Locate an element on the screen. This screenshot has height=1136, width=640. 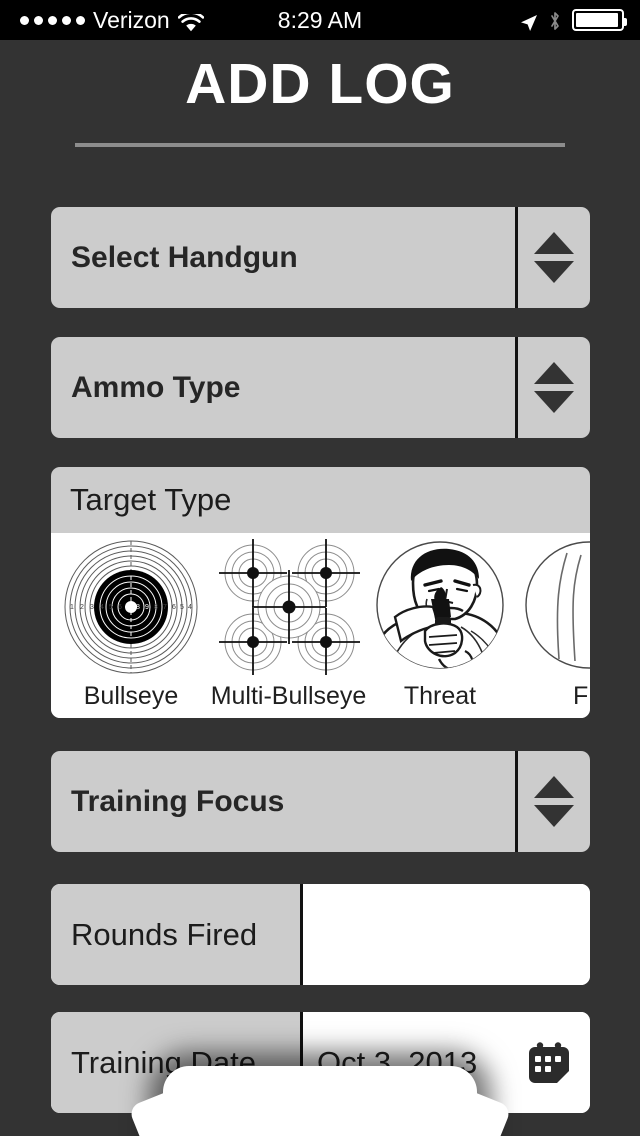
rounds-fired-row: Rounds Fired is located at coordinates (320, 934).